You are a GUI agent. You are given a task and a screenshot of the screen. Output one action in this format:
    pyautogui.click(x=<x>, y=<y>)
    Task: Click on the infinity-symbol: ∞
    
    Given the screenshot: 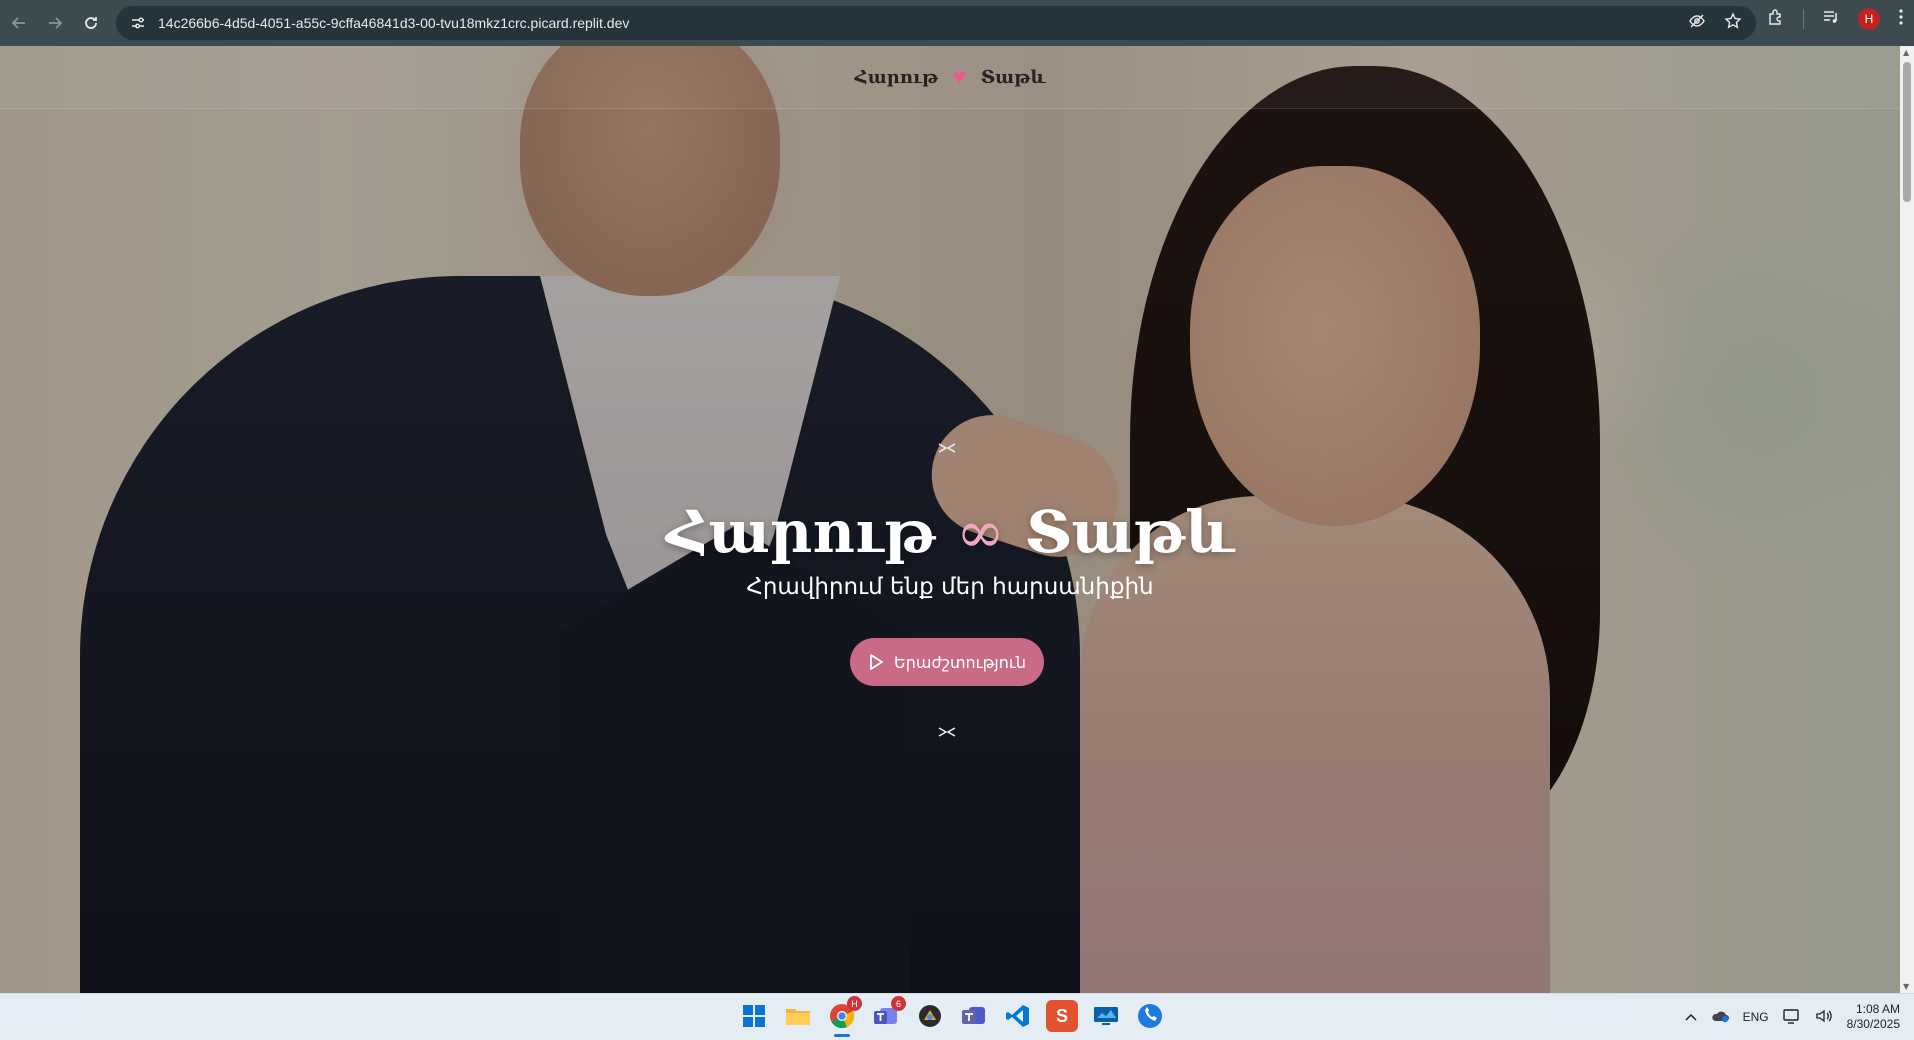 What is the action you would take?
    pyautogui.click(x=980, y=532)
    